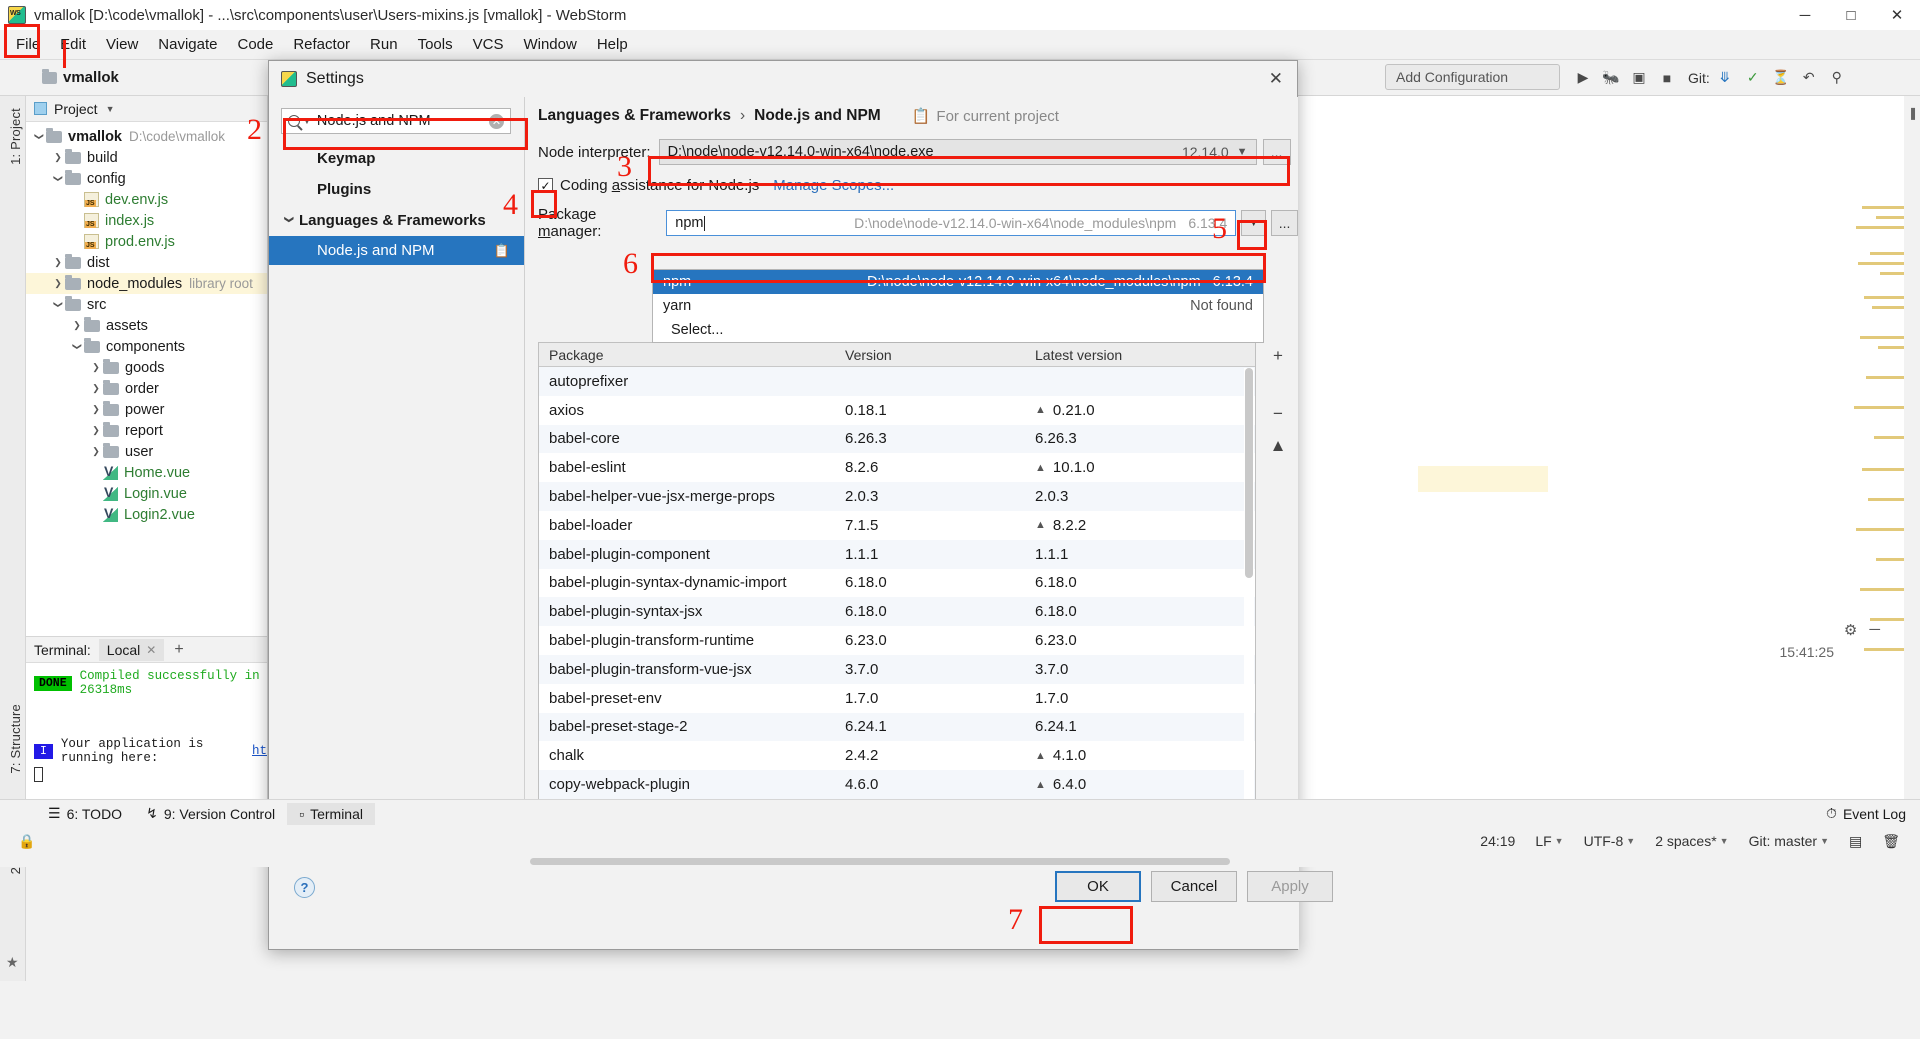 The image size is (1920, 1039). What do you see at coordinates (146, 178) in the screenshot?
I see `tree-node: config` at bounding box center [146, 178].